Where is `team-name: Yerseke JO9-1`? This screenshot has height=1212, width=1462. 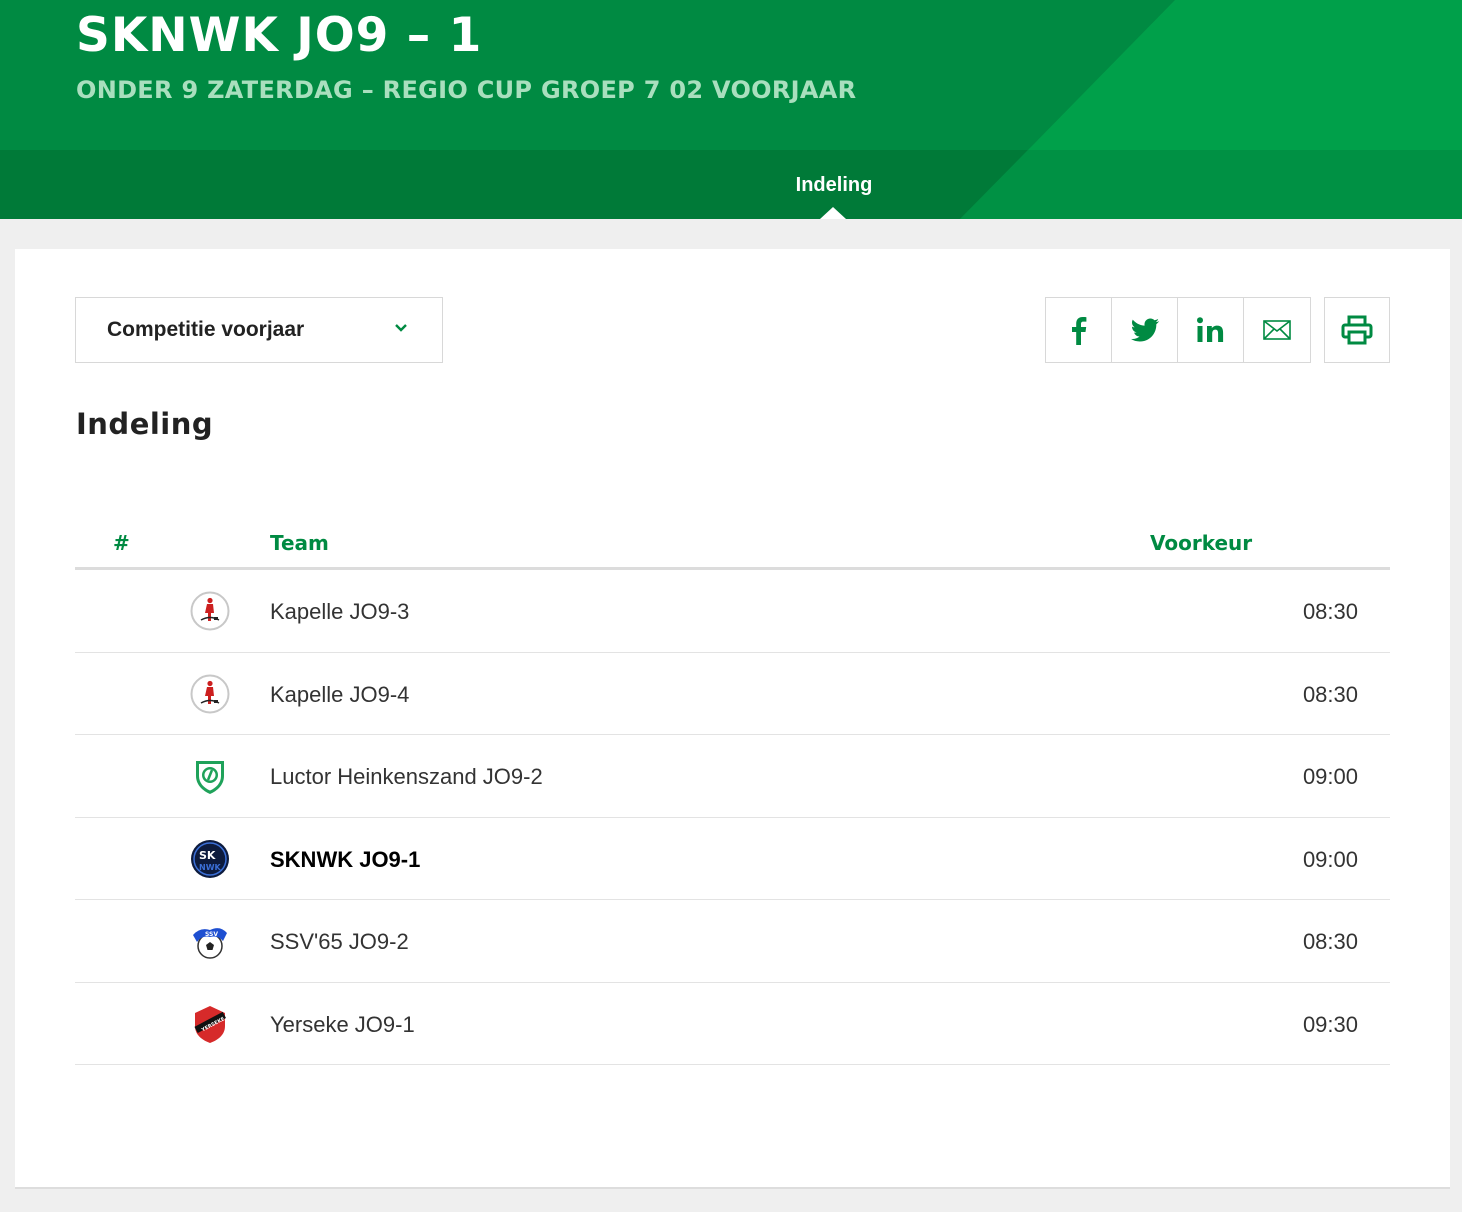 team-name: Yerseke JO9-1 is located at coordinates (342, 1024).